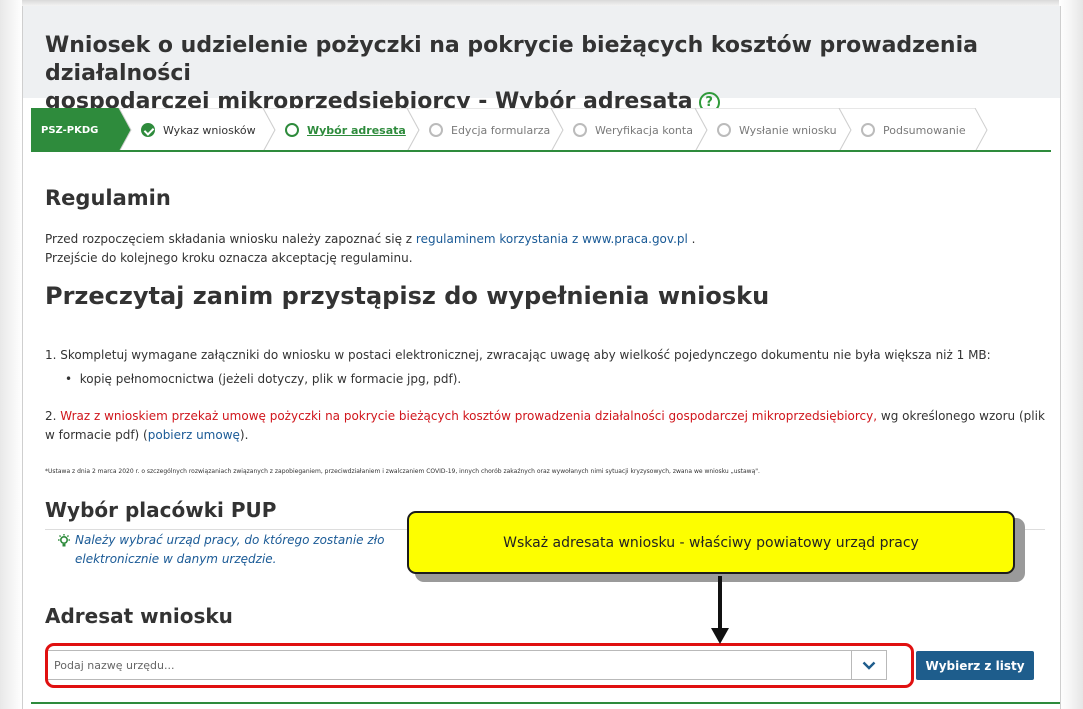  Describe the element at coordinates (209, 130) in the screenshot. I see `step-label: Wykaz wniosków` at that location.